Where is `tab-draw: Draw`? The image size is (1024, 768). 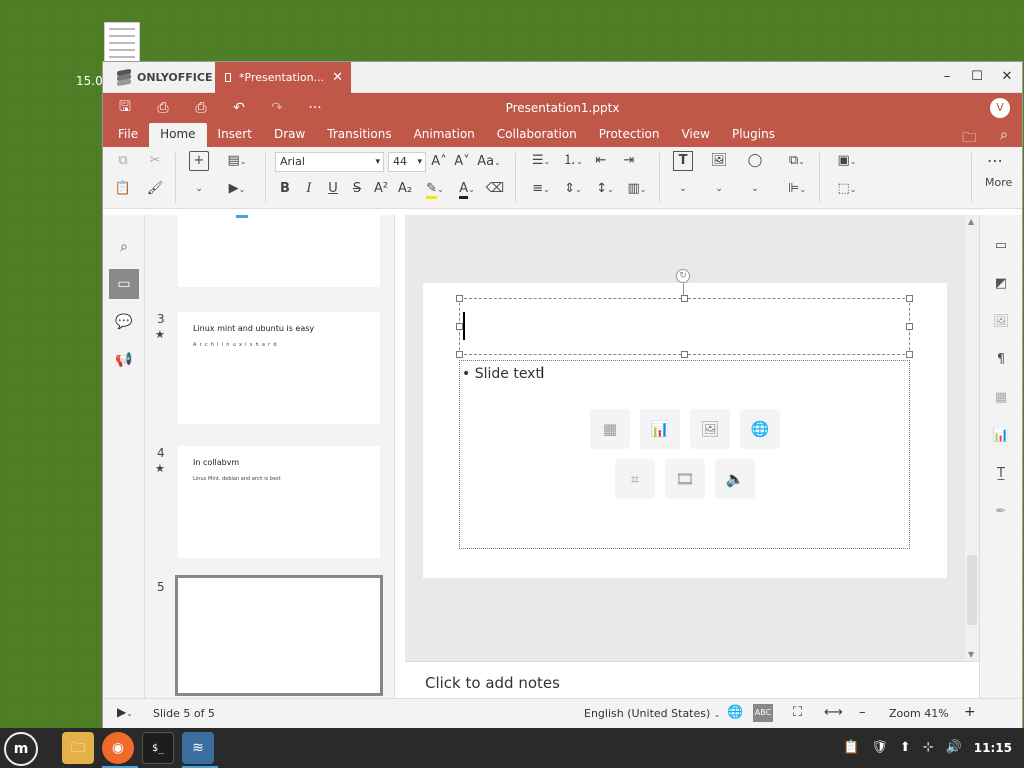 tab-draw: Draw is located at coordinates (289, 135).